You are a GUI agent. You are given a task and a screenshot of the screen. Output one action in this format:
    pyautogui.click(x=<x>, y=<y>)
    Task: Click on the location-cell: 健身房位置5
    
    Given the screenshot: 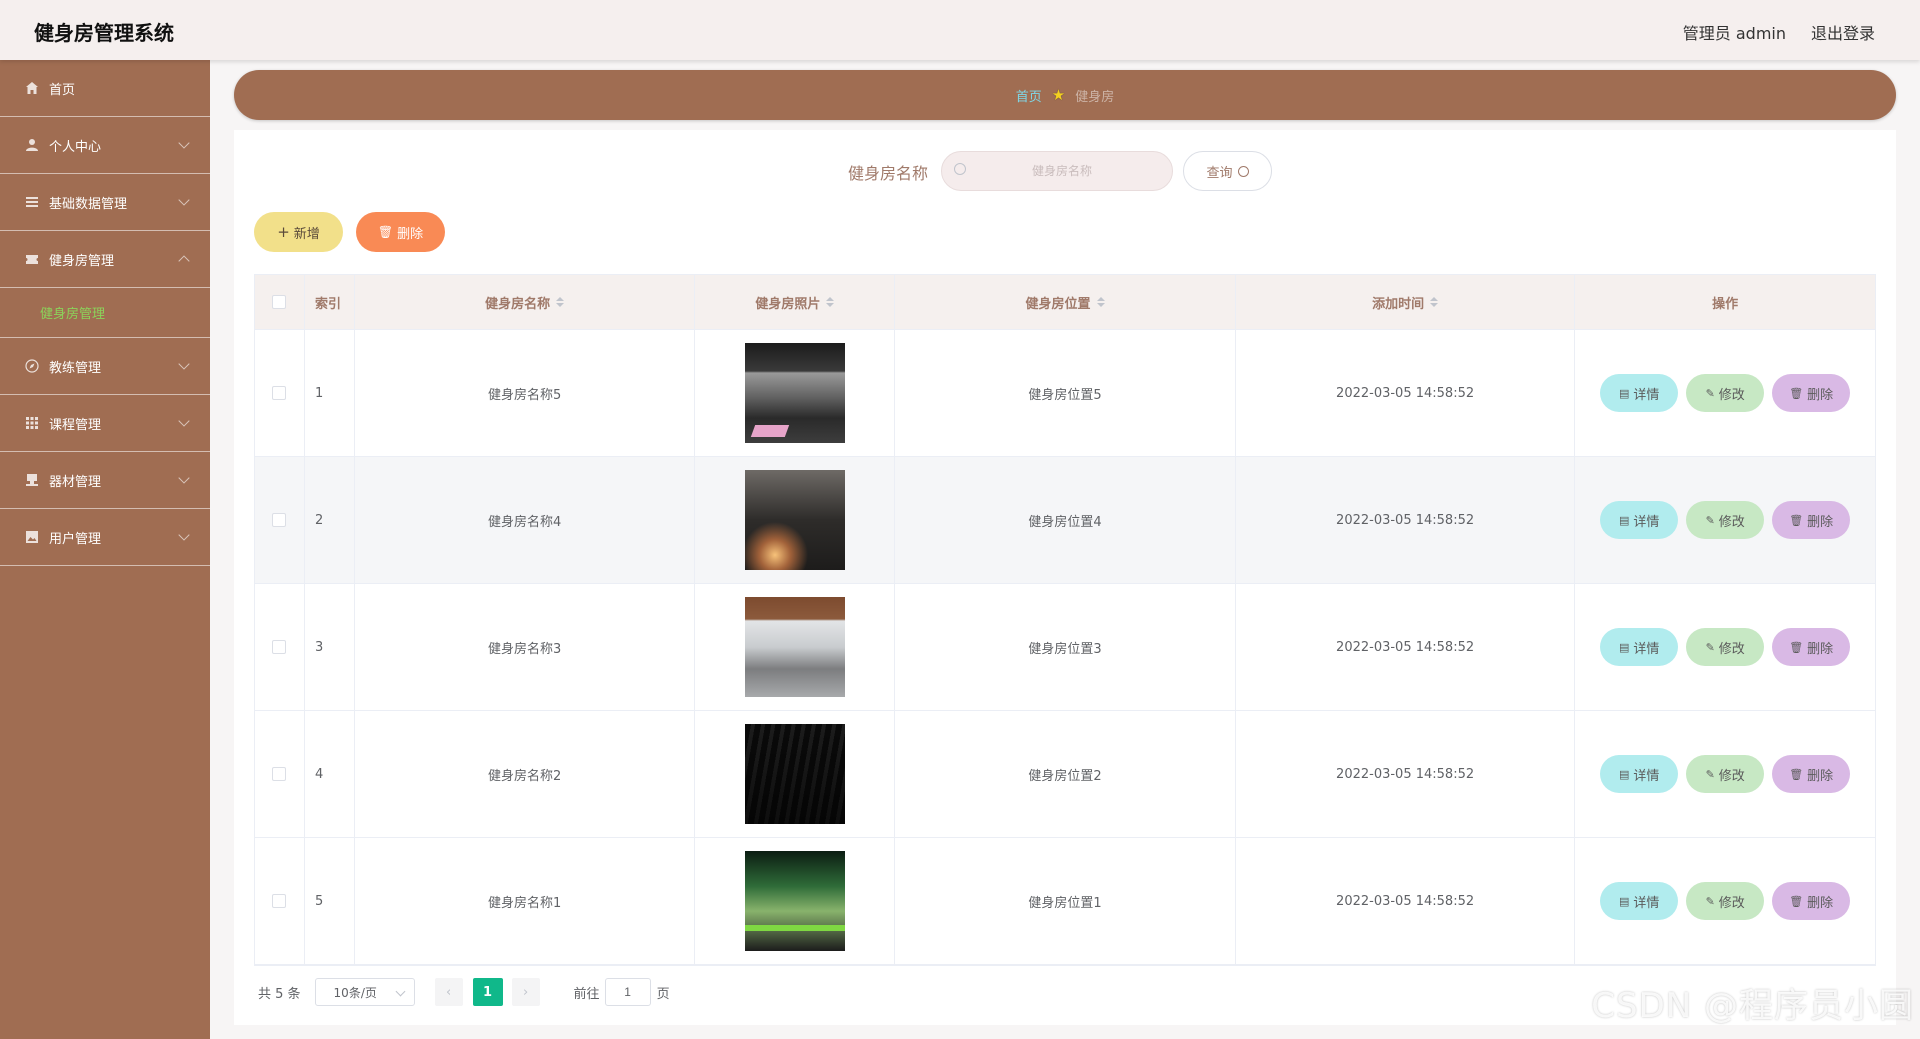 What is the action you would take?
    pyautogui.click(x=1065, y=393)
    